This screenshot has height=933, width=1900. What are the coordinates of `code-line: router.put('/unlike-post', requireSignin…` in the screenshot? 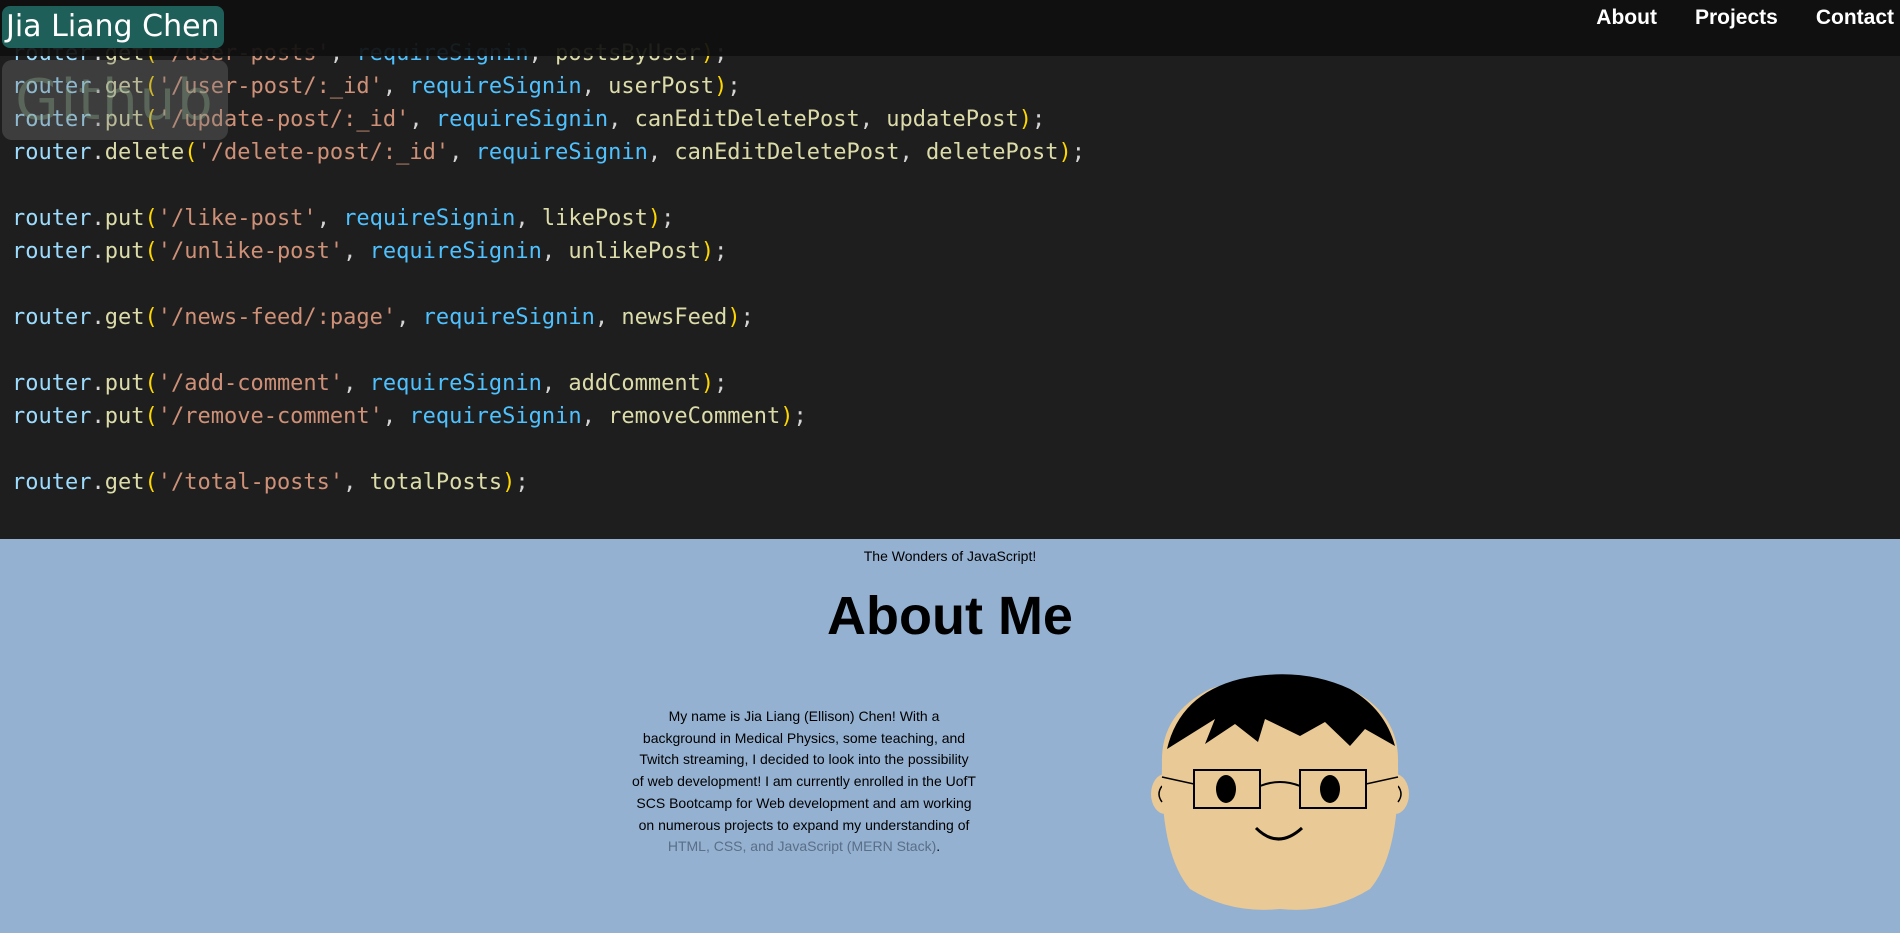 It's located at (548, 251).